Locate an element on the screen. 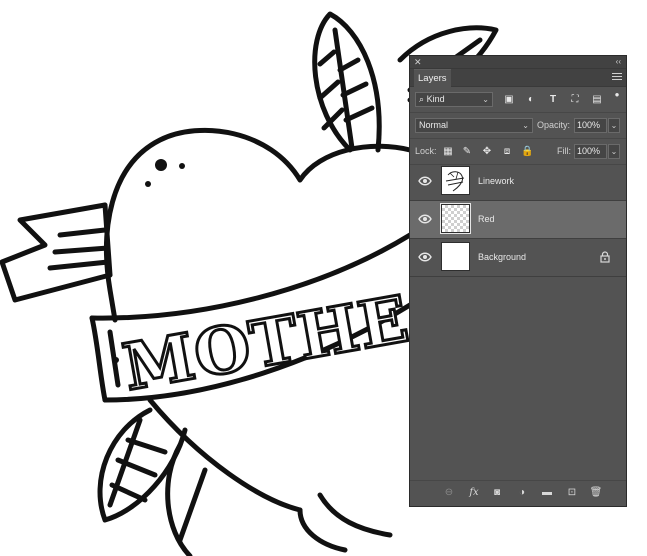 This screenshot has height=556, width=647. left-ribbon-tail is located at coordinates (56, 252).